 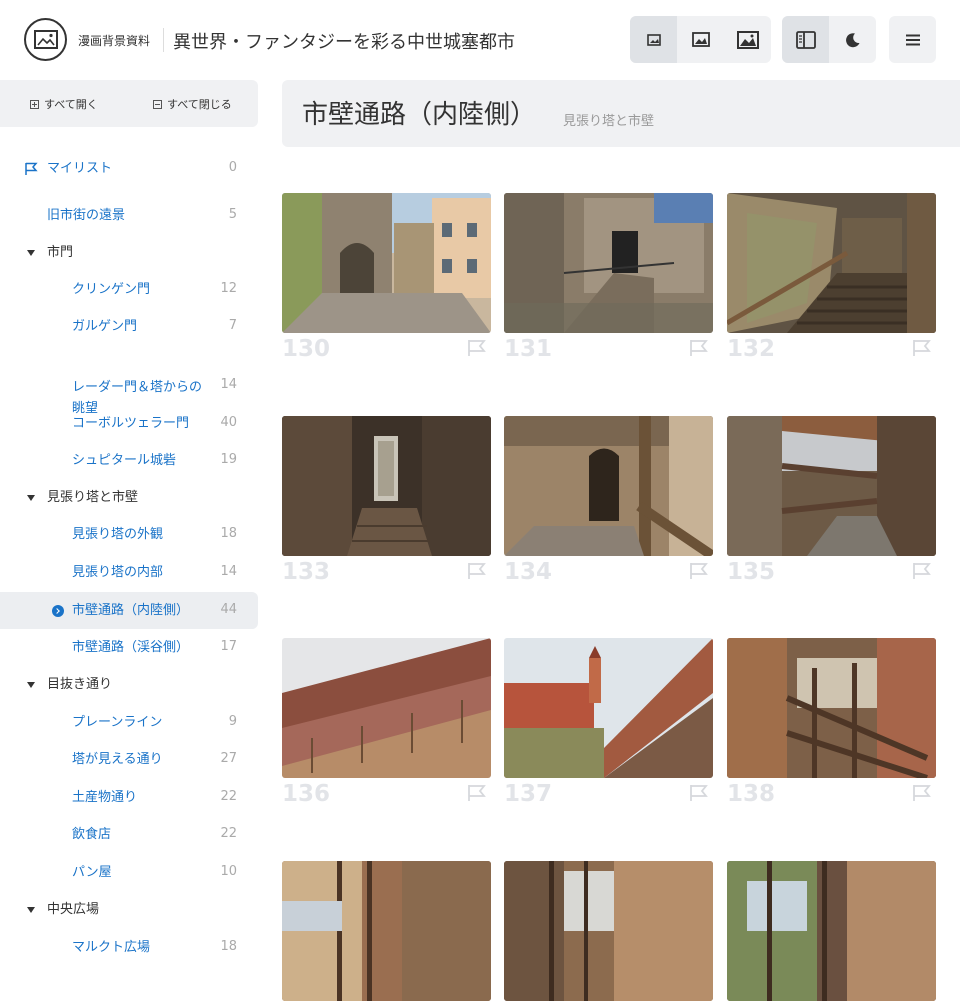 I want to click on sidebar-item-label: クリンゲン門, so click(x=111, y=289).